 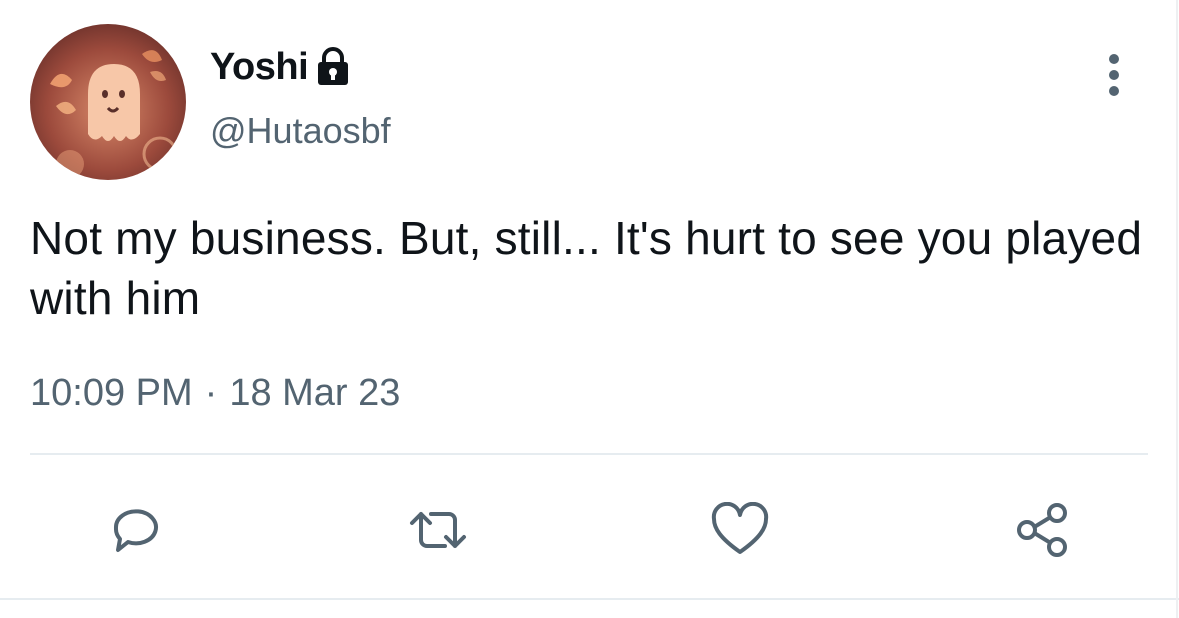 What do you see at coordinates (589, 530) in the screenshot?
I see `action-bar` at bounding box center [589, 530].